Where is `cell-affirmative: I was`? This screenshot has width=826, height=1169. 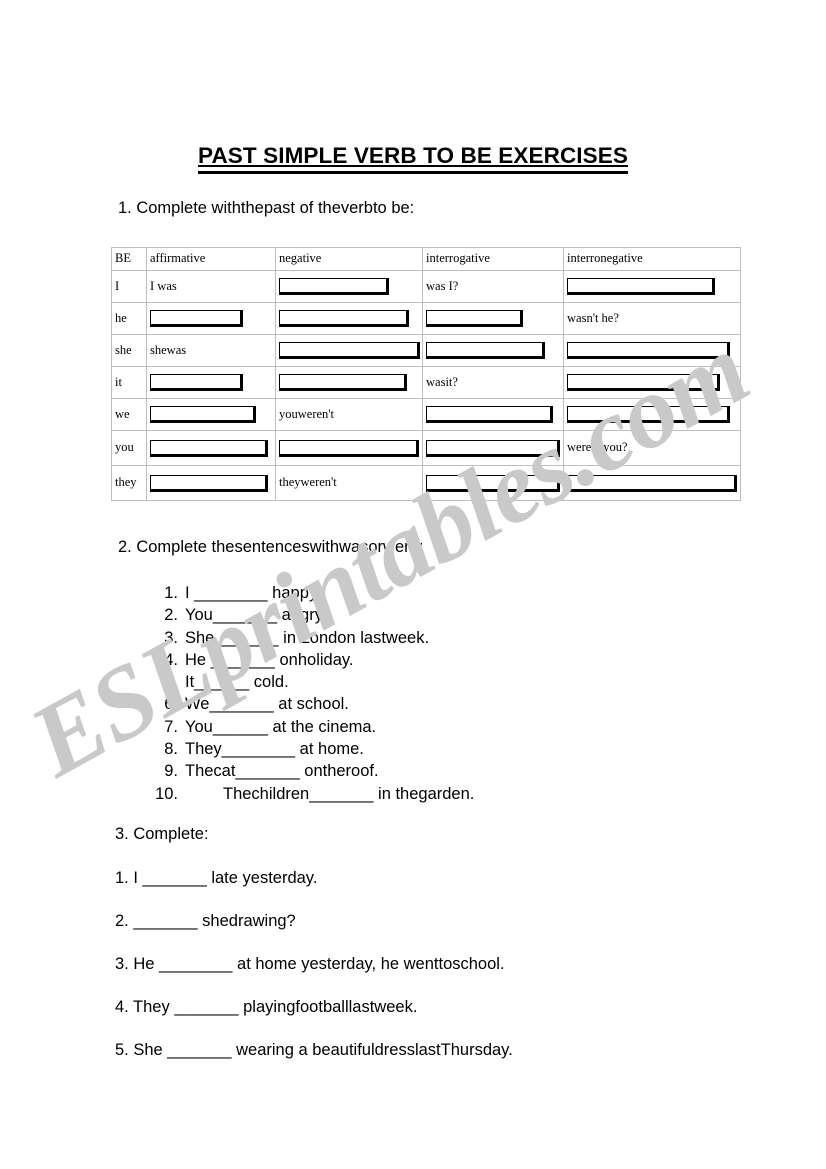 cell-affirmative: I was is located at coordinates (211, 286).